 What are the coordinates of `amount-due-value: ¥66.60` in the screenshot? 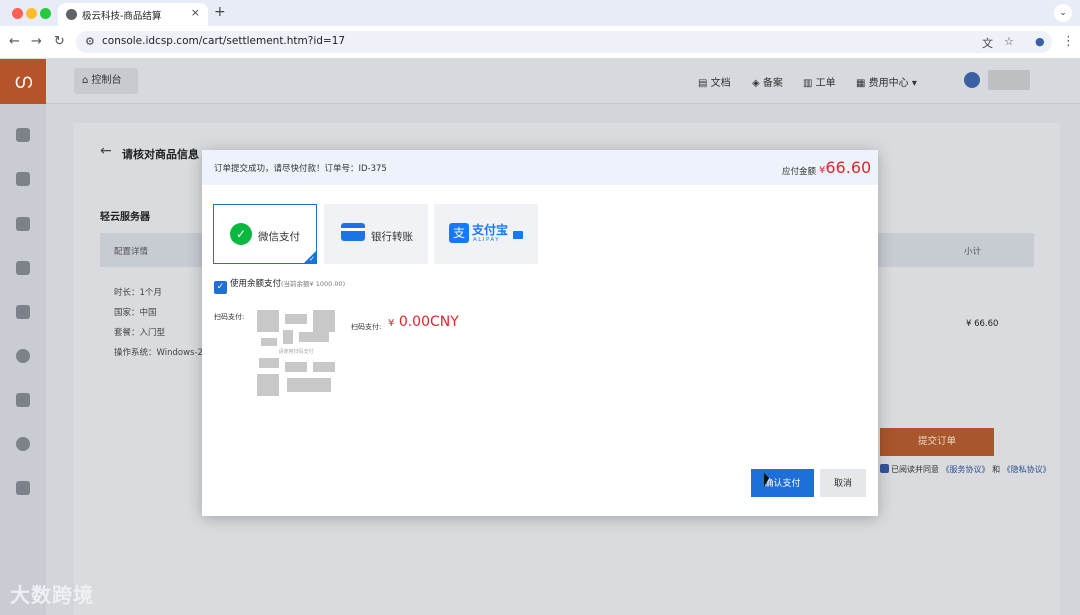 It's located at (845, 167).